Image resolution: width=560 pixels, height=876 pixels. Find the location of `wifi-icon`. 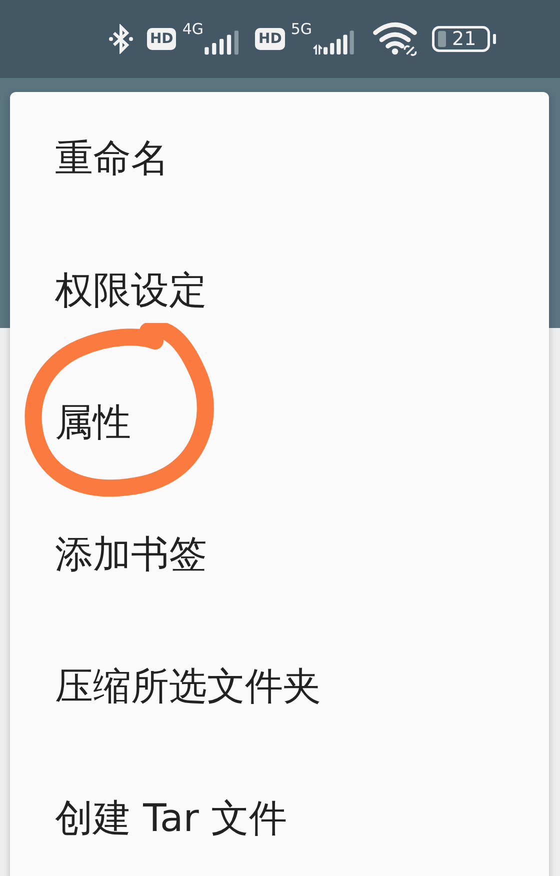

wifi-icon is located at coordinates (395, 39).